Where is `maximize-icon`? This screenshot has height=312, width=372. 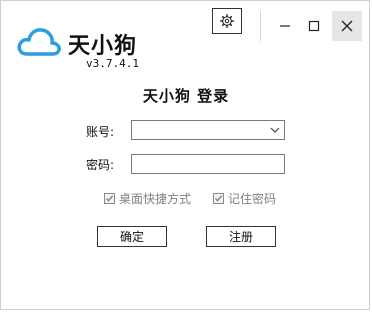
maximize-icon is located at coordinates (314, 26).